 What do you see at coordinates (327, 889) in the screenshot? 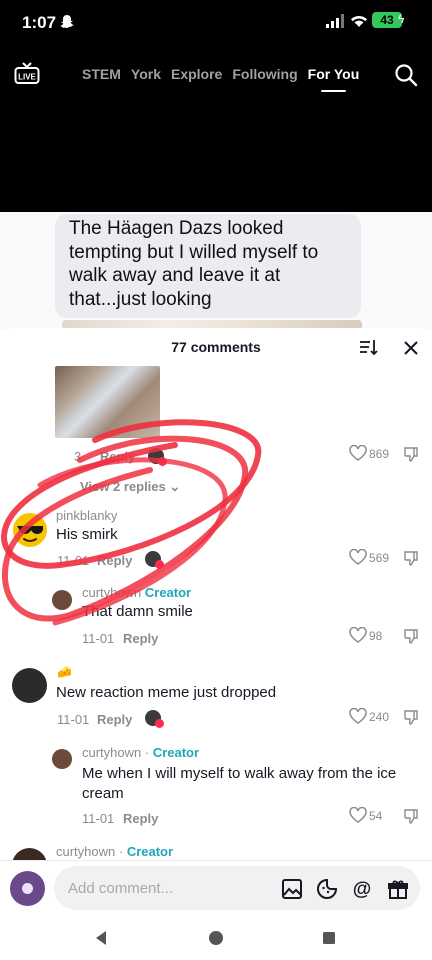
I see `sticker-icon` at bounding box center [327, 889].